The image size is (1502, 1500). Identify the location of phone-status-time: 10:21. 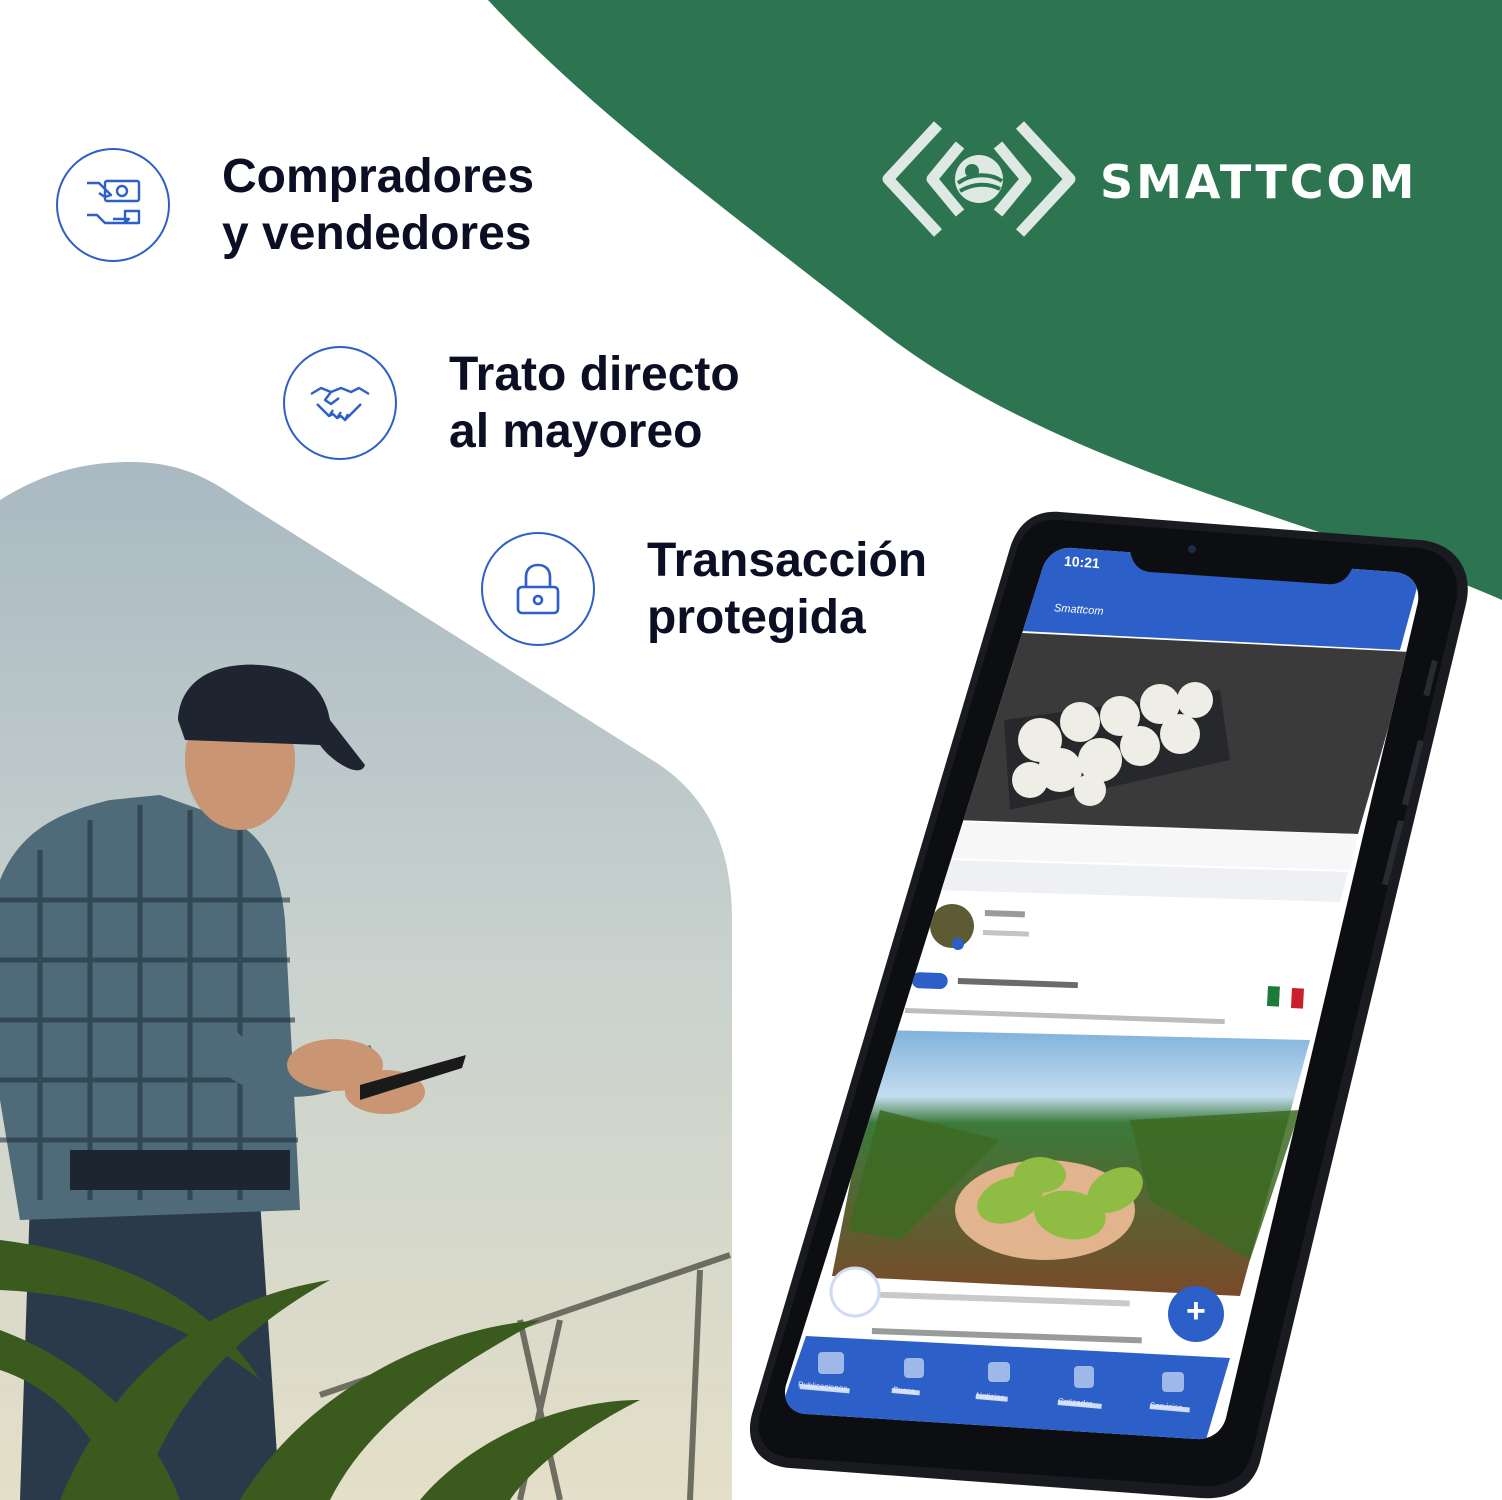
(1082, 562).